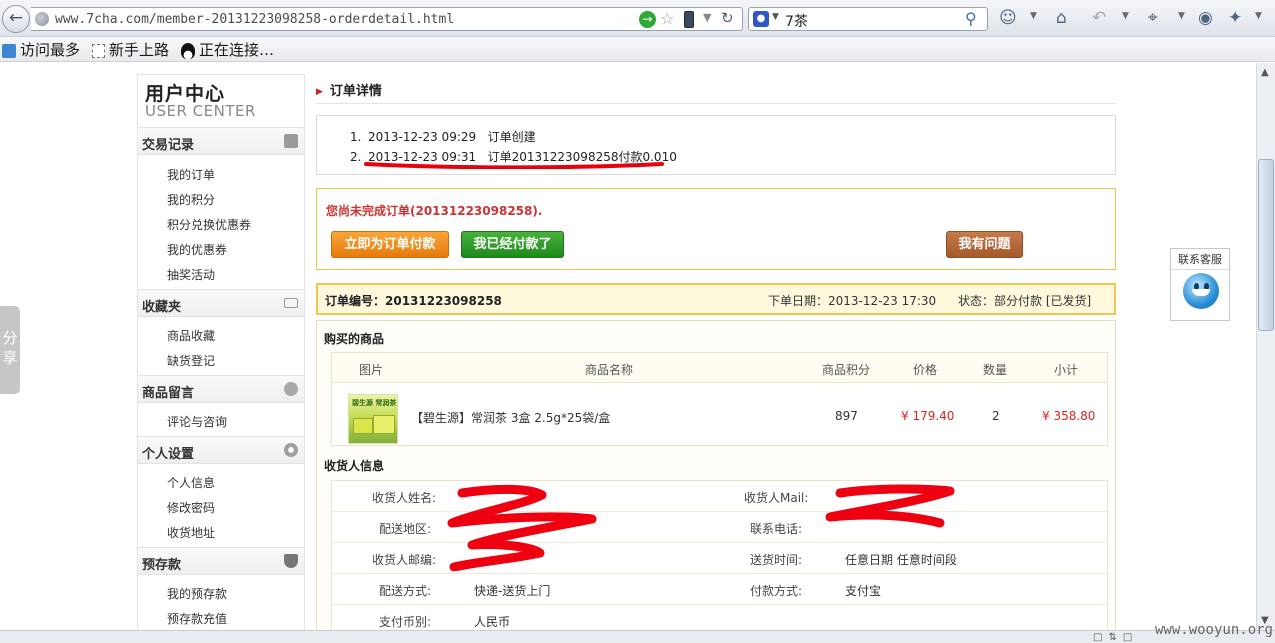  I want to click on folder-icon, so click(291, 303).